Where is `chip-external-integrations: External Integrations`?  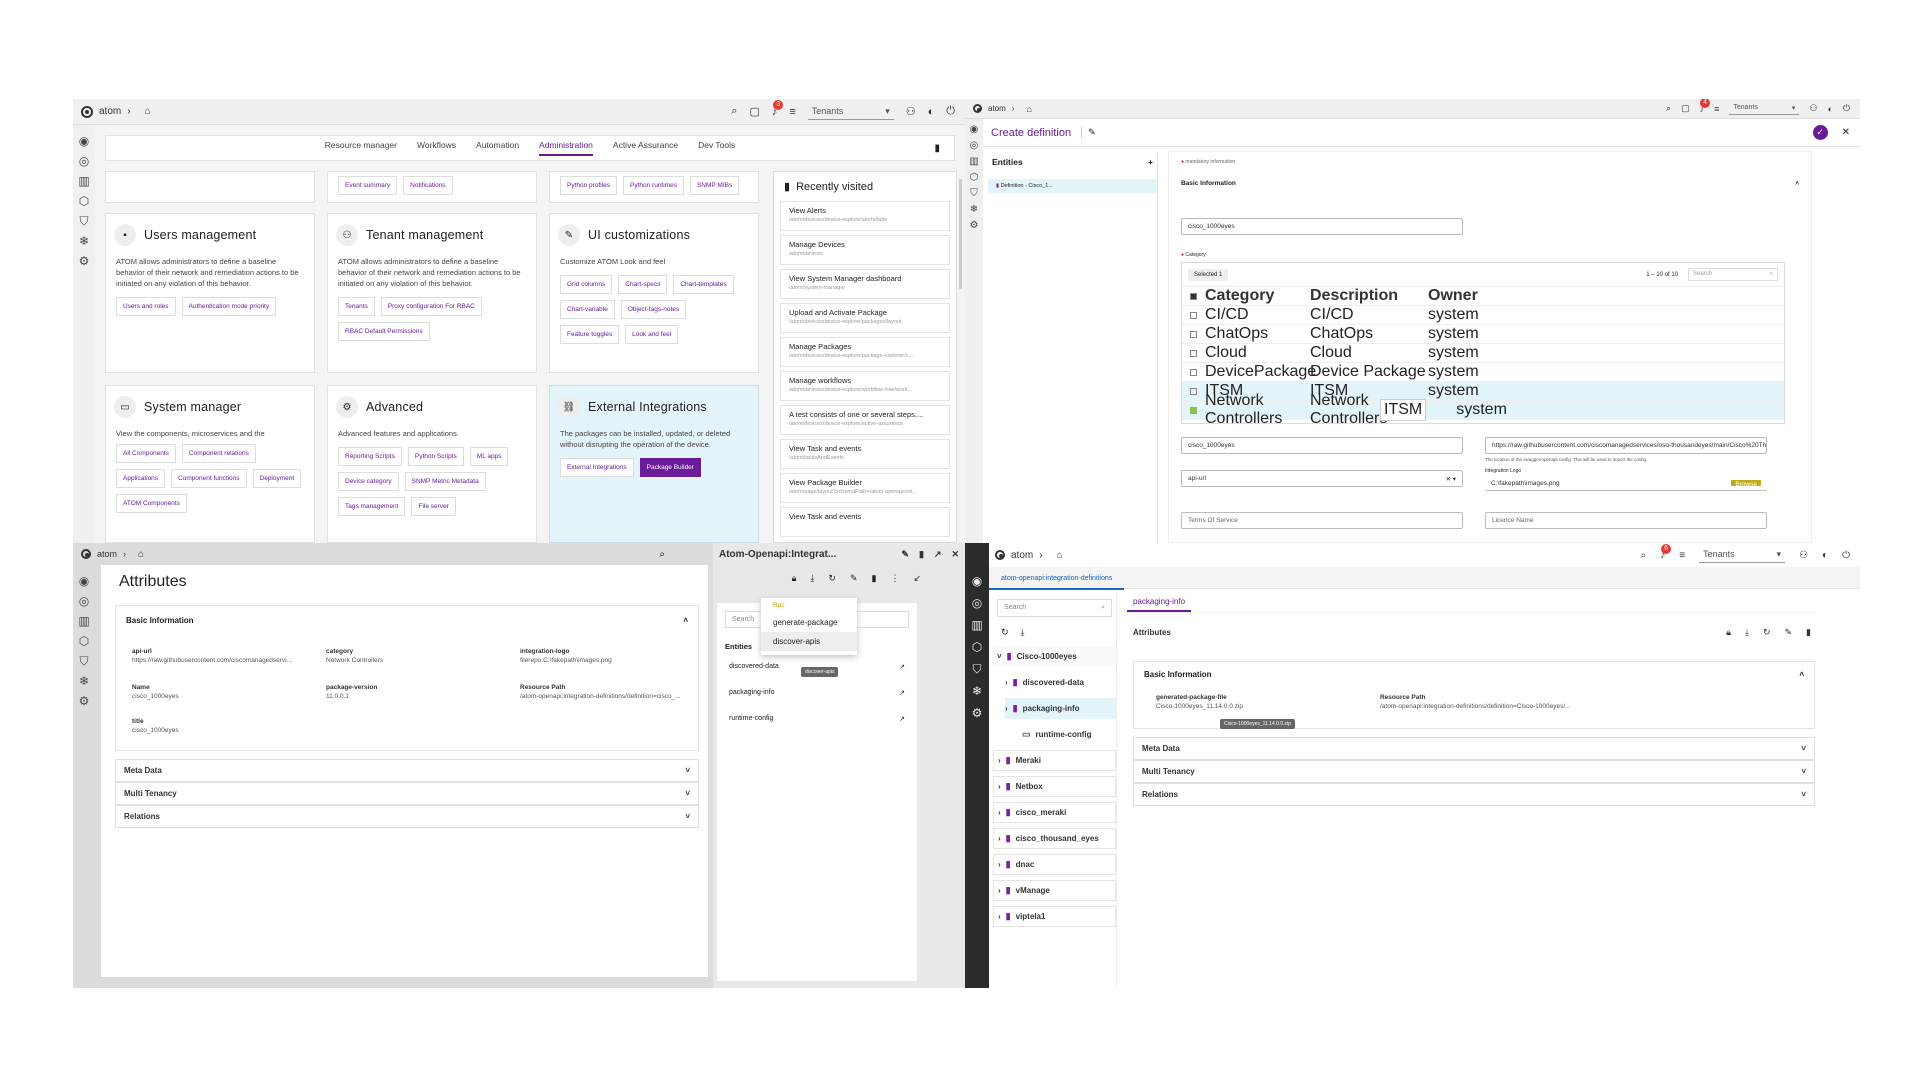
chip-external-integrations: External Integrations is located at coordinates (597, 467).